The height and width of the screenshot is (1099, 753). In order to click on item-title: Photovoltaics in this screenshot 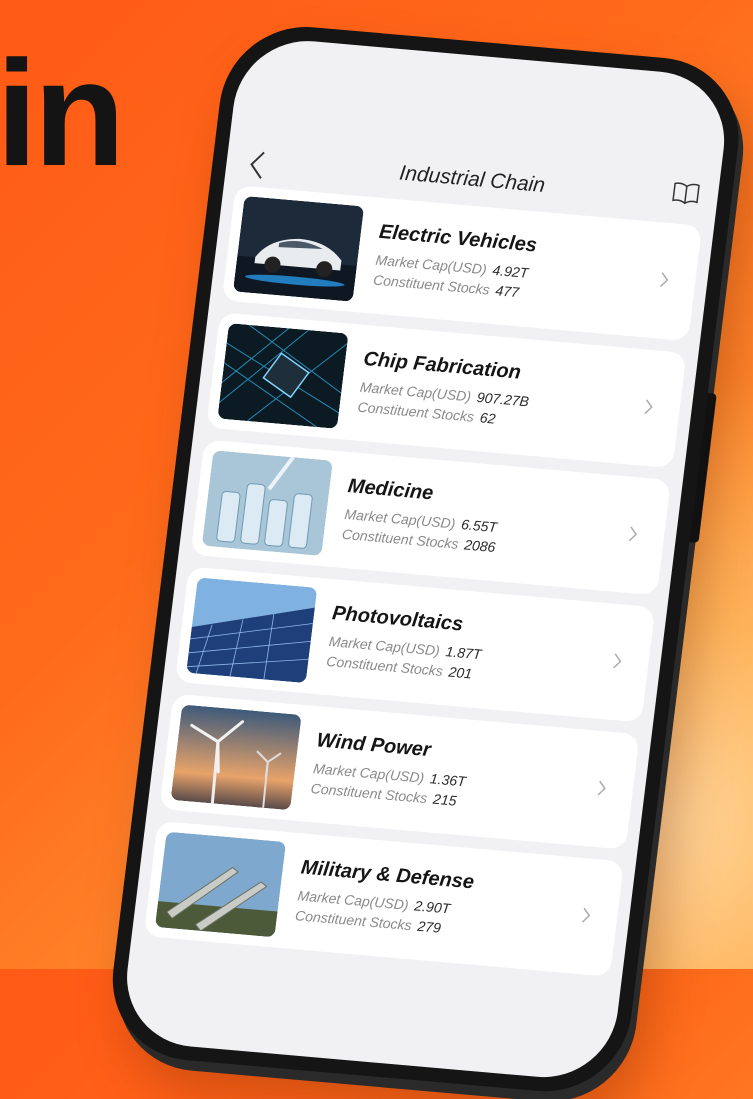, I will do `click(398, 618)`.